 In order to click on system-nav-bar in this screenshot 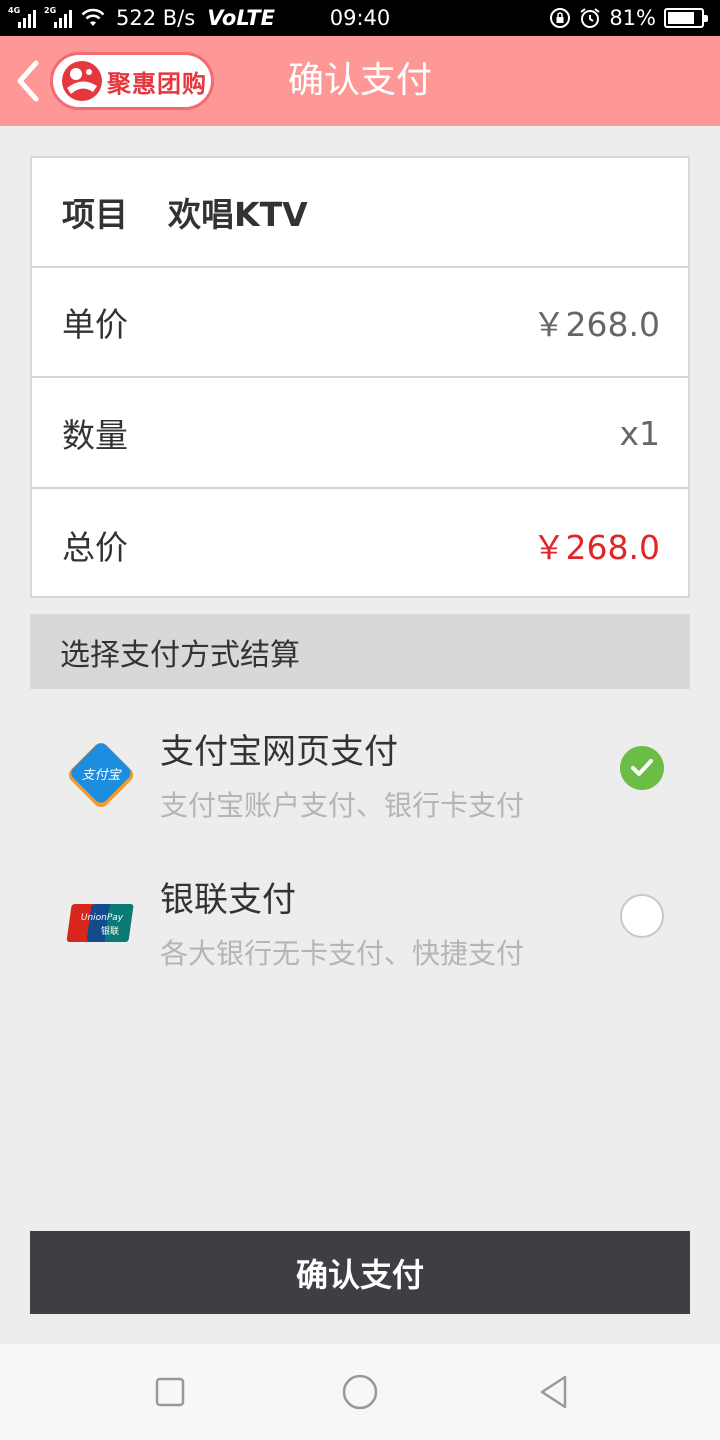, I will do `click(360, 1392)`.